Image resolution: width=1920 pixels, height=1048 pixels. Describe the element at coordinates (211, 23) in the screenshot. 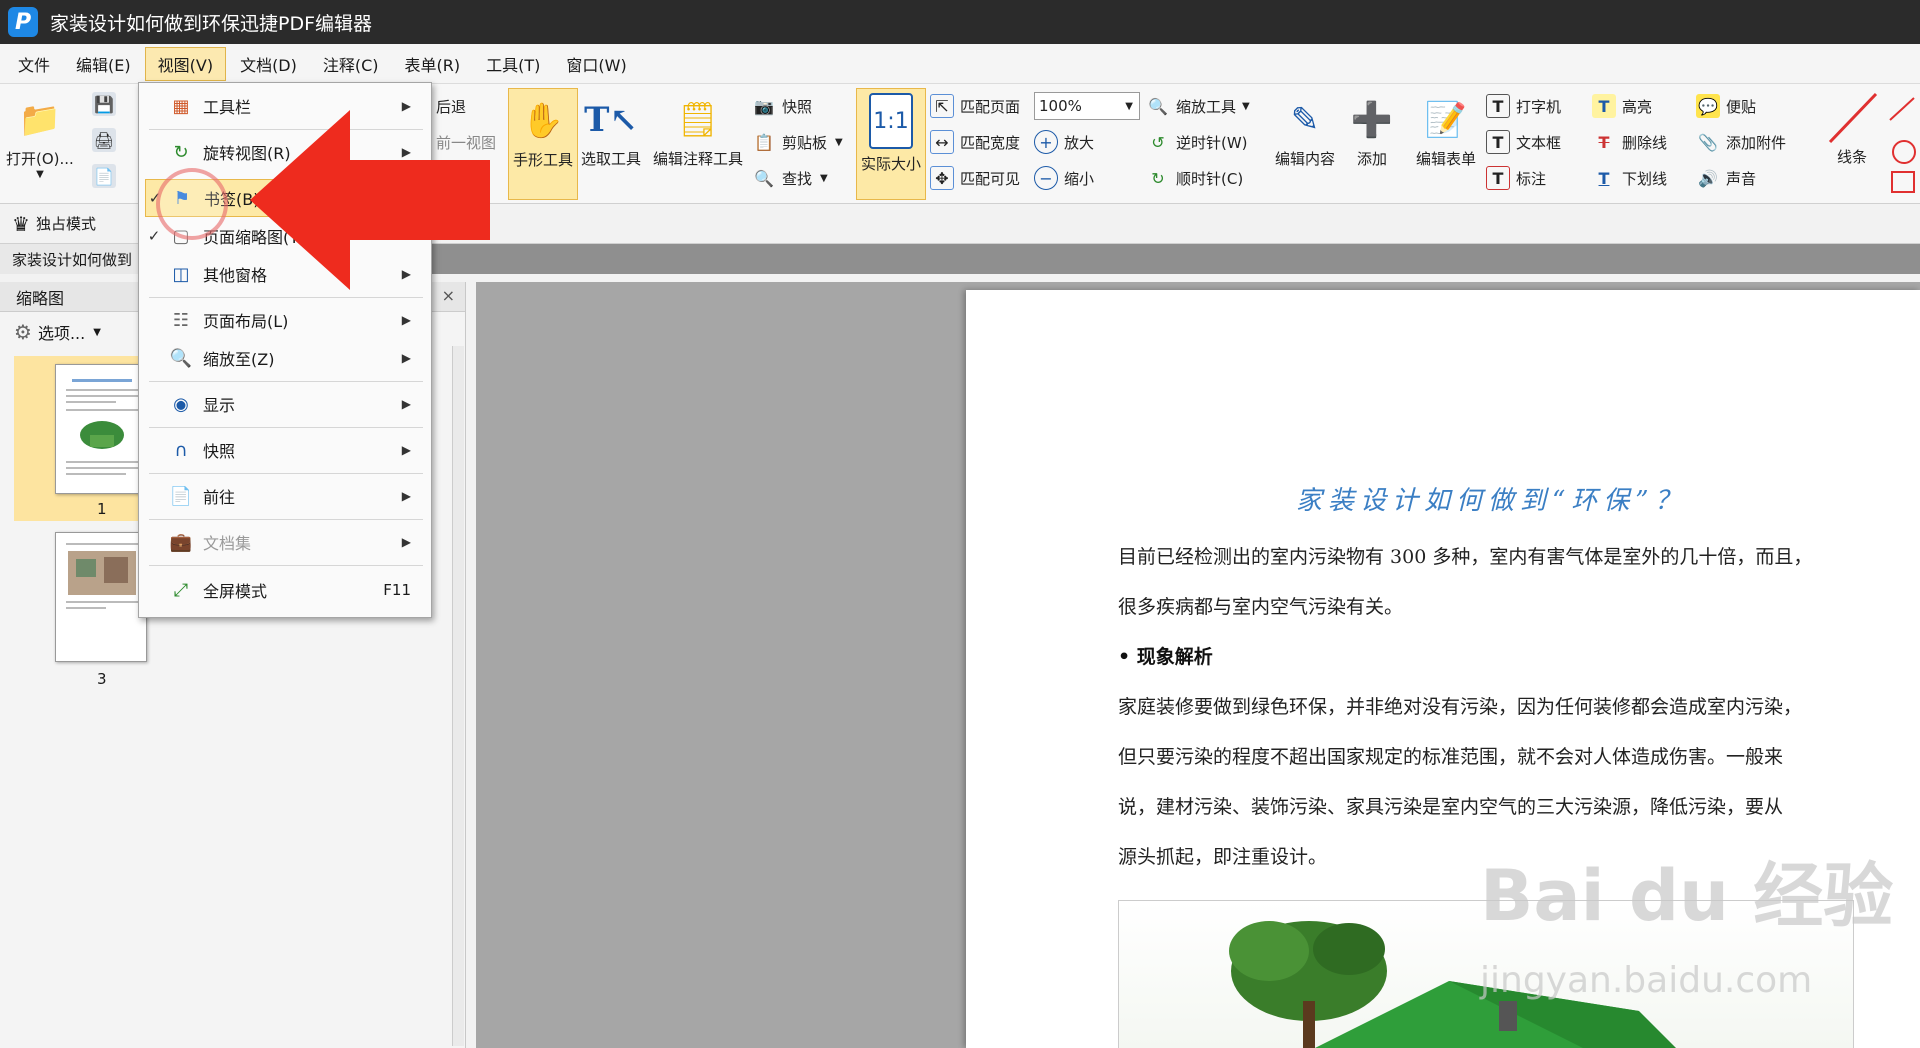

I see `window-title: 家装设计如何做到环保迅捷PDF编辑器` at that location.